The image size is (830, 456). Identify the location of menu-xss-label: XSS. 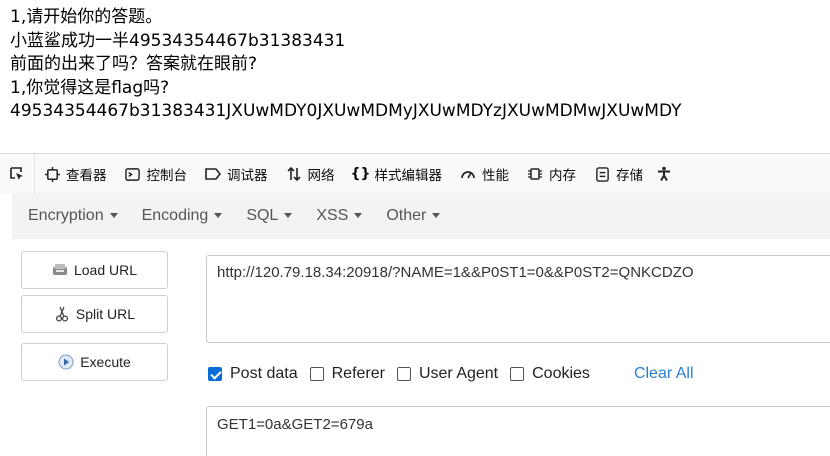
(332, 215).